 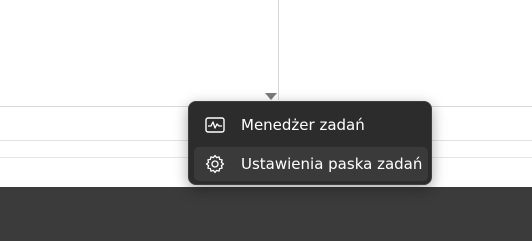 What do you see at coordinates (303, 125) in the screenshot?
I see `menu-item-label: Menedżer zadań` at bounding box center [303, 125].